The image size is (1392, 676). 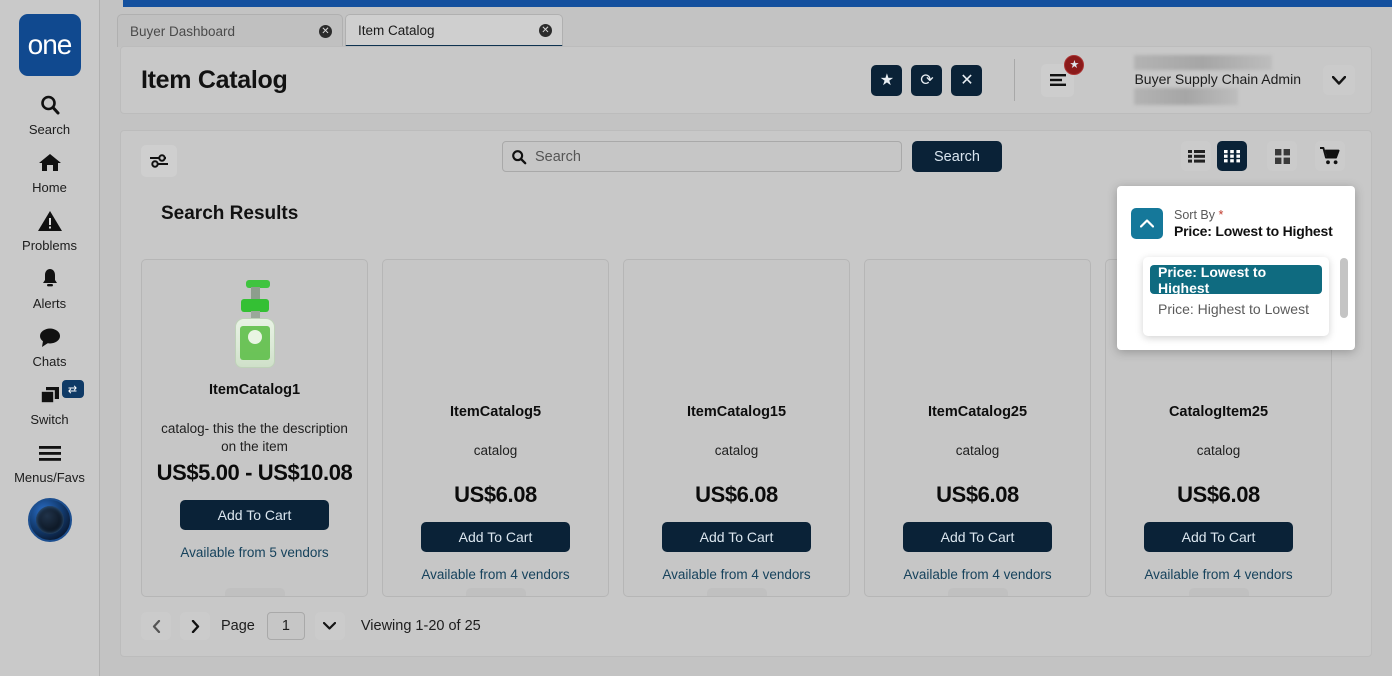 I want to click on product-name: ItemCatalog25, so click(x=977, y=412).